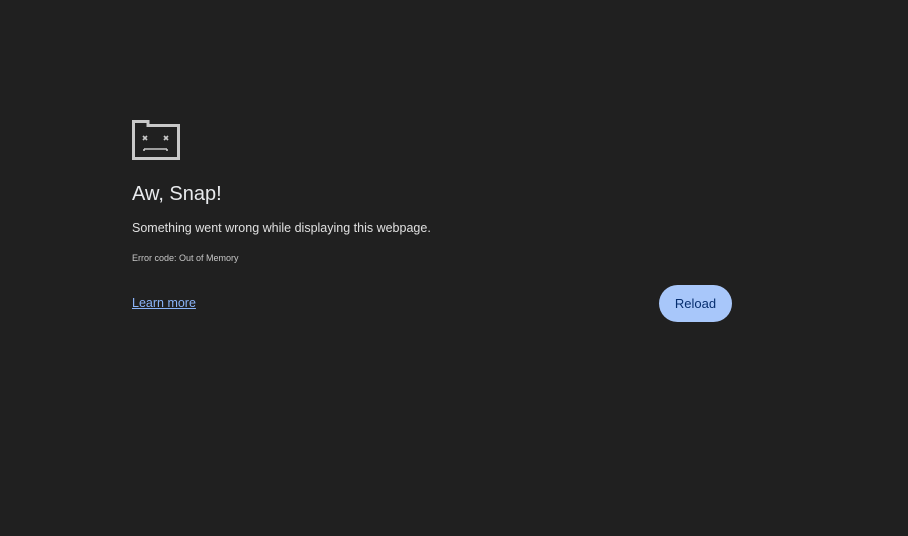 The height and width of the screenshot is (536, 908). Describe the element at coordinates (156, 139) in the screenshot. I see `sad-tab-icon` at that location.